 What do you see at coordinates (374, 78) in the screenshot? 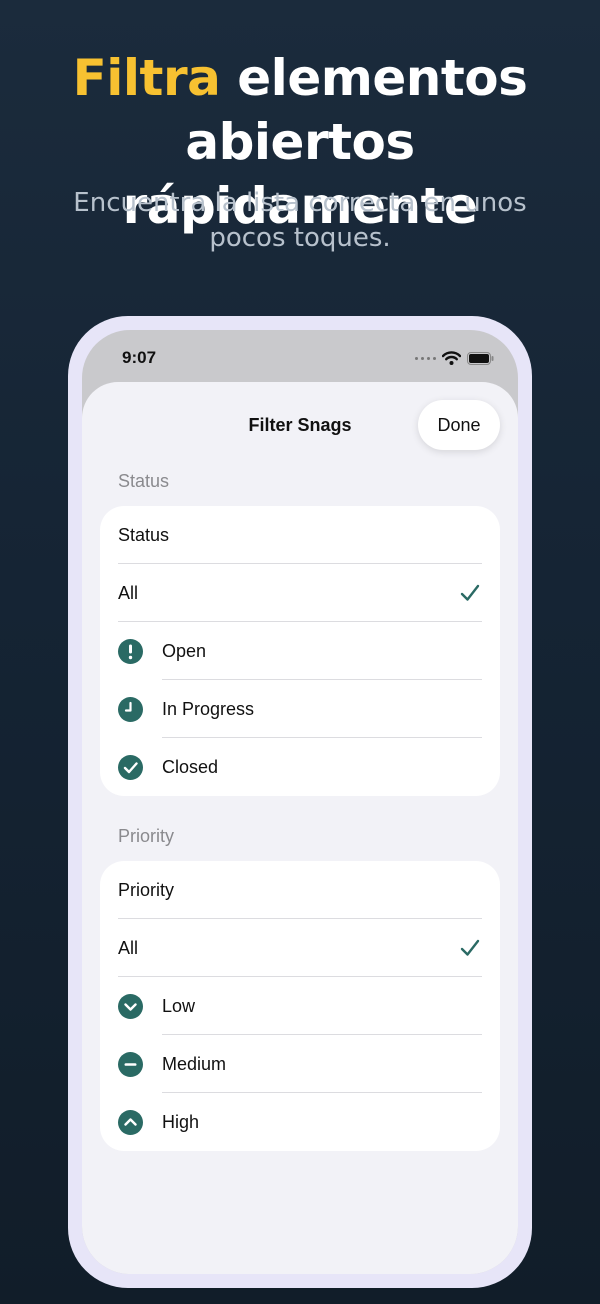
I see `headline-line-1-rest: elementos` at bounding box center [374, 78].